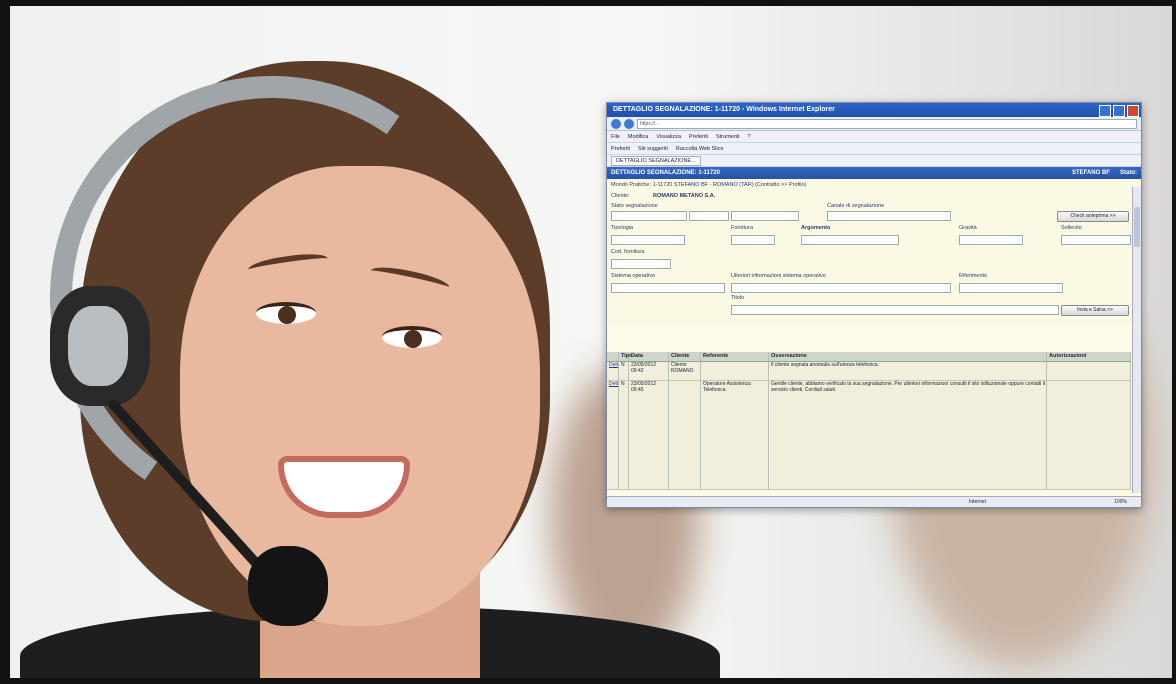 The height and width of the screenshot is (684, 1176). Describe the element at coordinates (1071, 228) in the screenshot. I see `sollecito-label: Sollecito` at that location.